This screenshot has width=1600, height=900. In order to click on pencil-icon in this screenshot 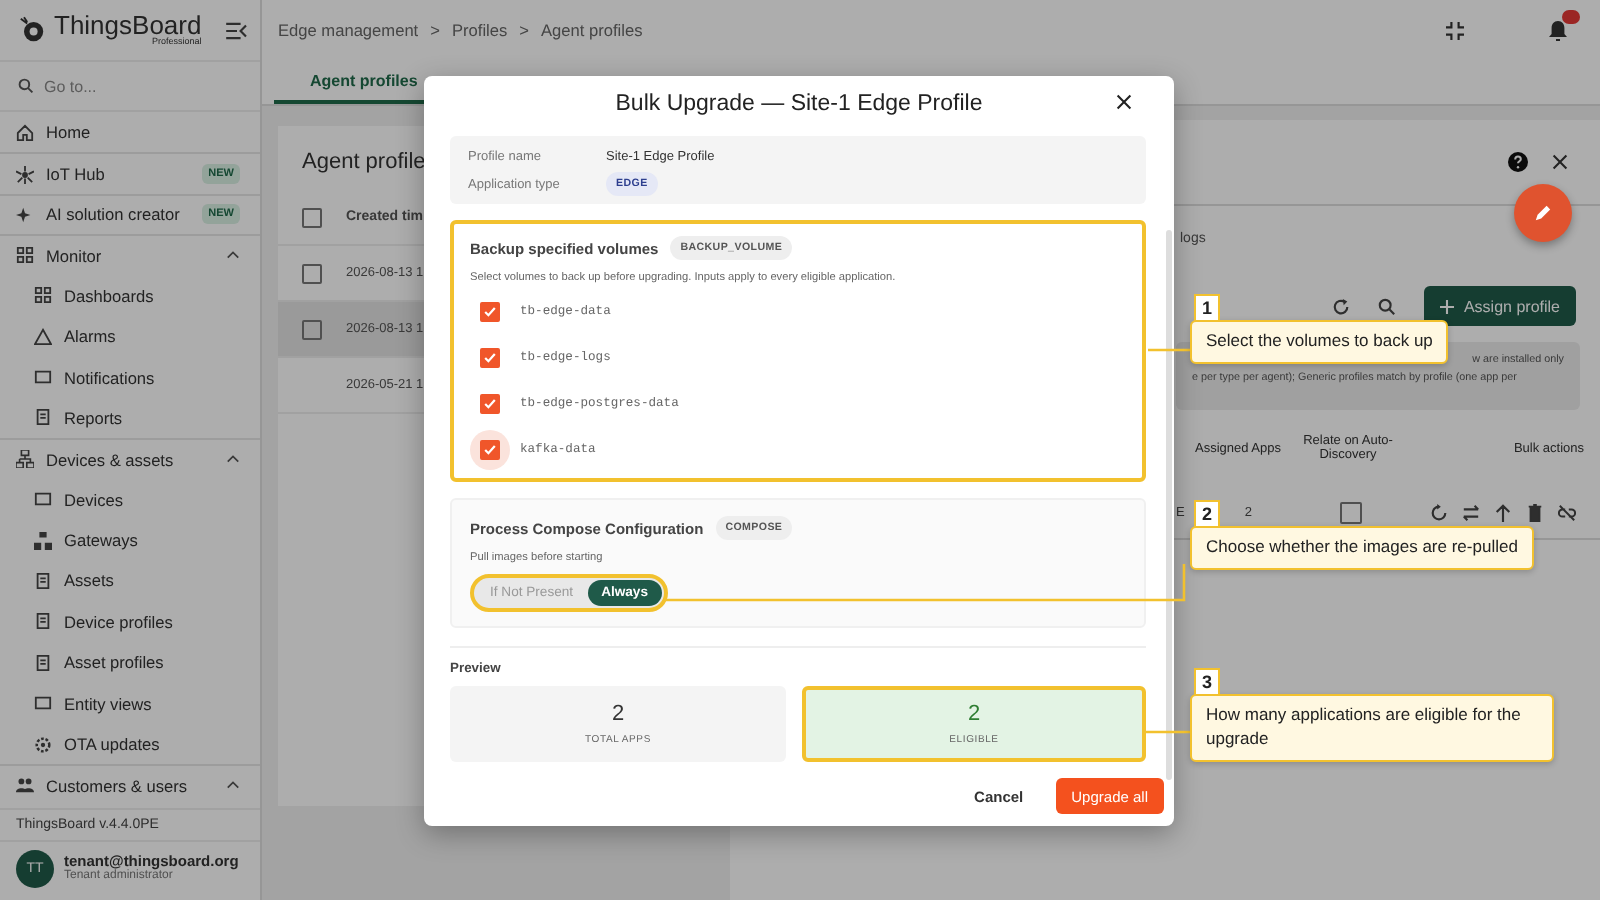, I will do `click(1543, 213)`.